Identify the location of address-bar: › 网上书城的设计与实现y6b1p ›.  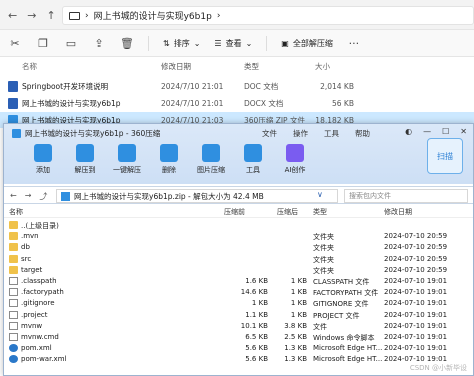
(268, 15).